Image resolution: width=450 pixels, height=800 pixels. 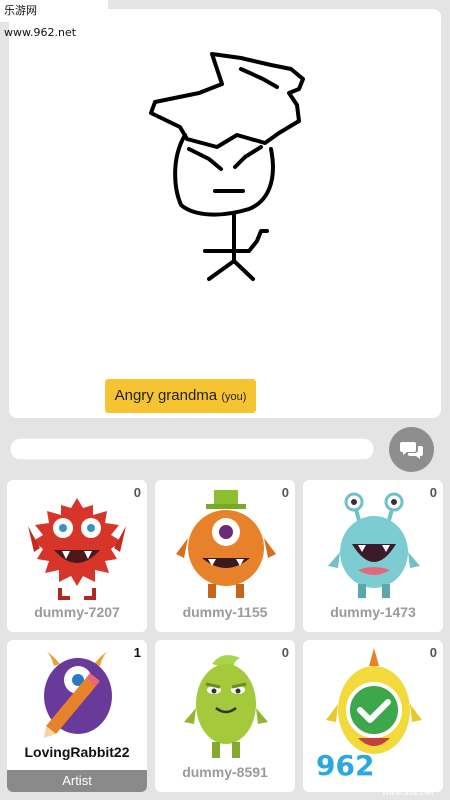 I want to click on chat-input, so click(x=192, y=449).